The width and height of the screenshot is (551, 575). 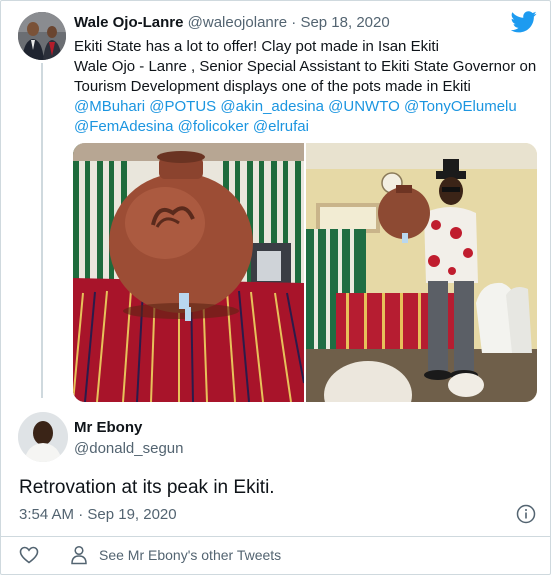 What do you see at coordinates (123, 126) in the screenshot?
I see `mention-link: @FemAdesina` at bounding box center [123, 126].